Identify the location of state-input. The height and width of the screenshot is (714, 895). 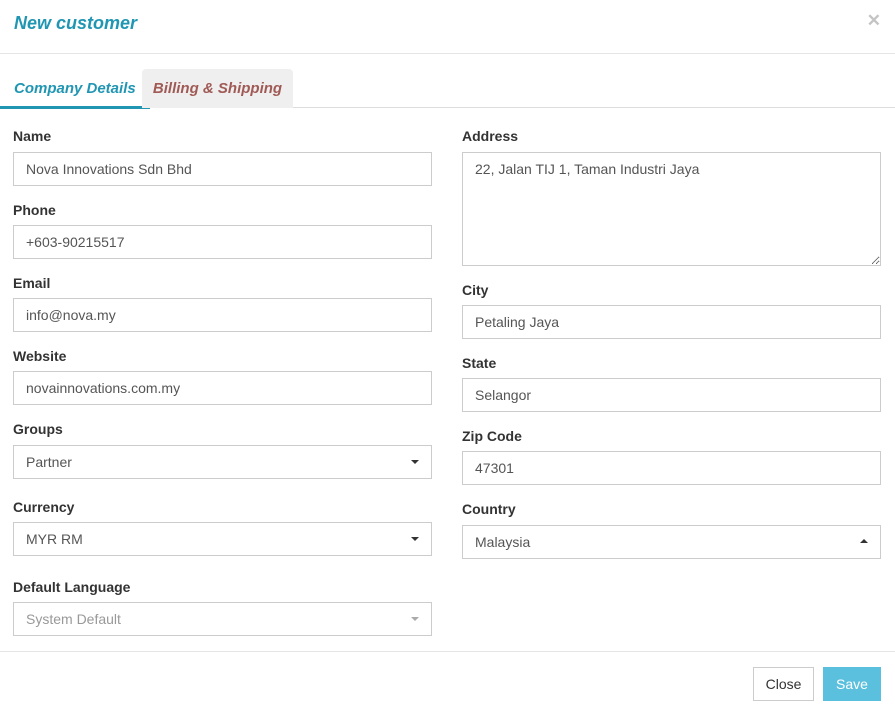
(671, 395).